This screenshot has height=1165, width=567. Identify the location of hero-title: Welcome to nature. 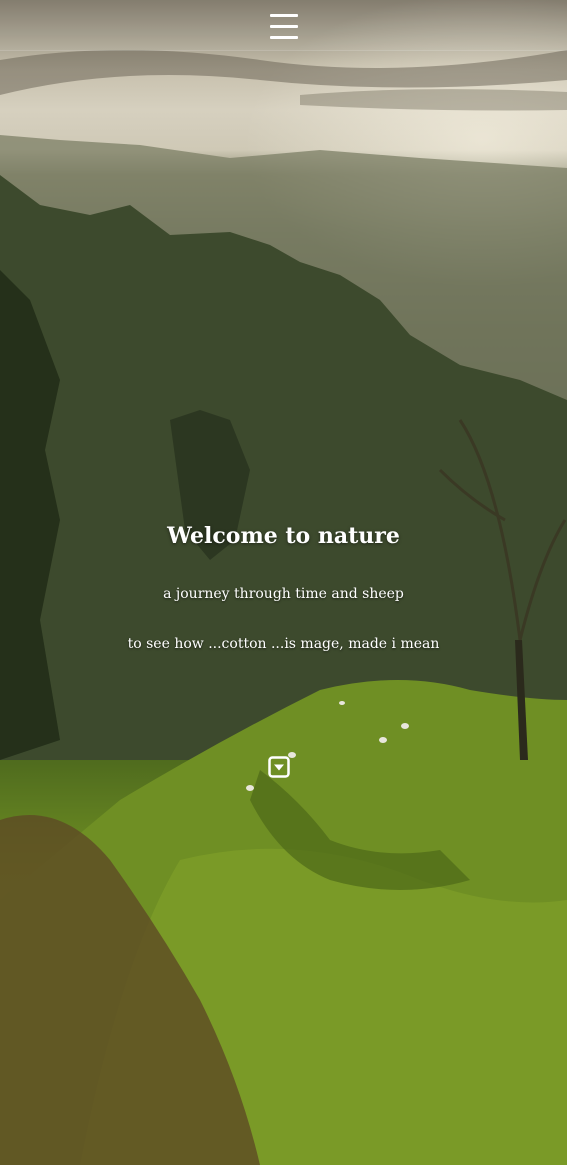
(283, 536).